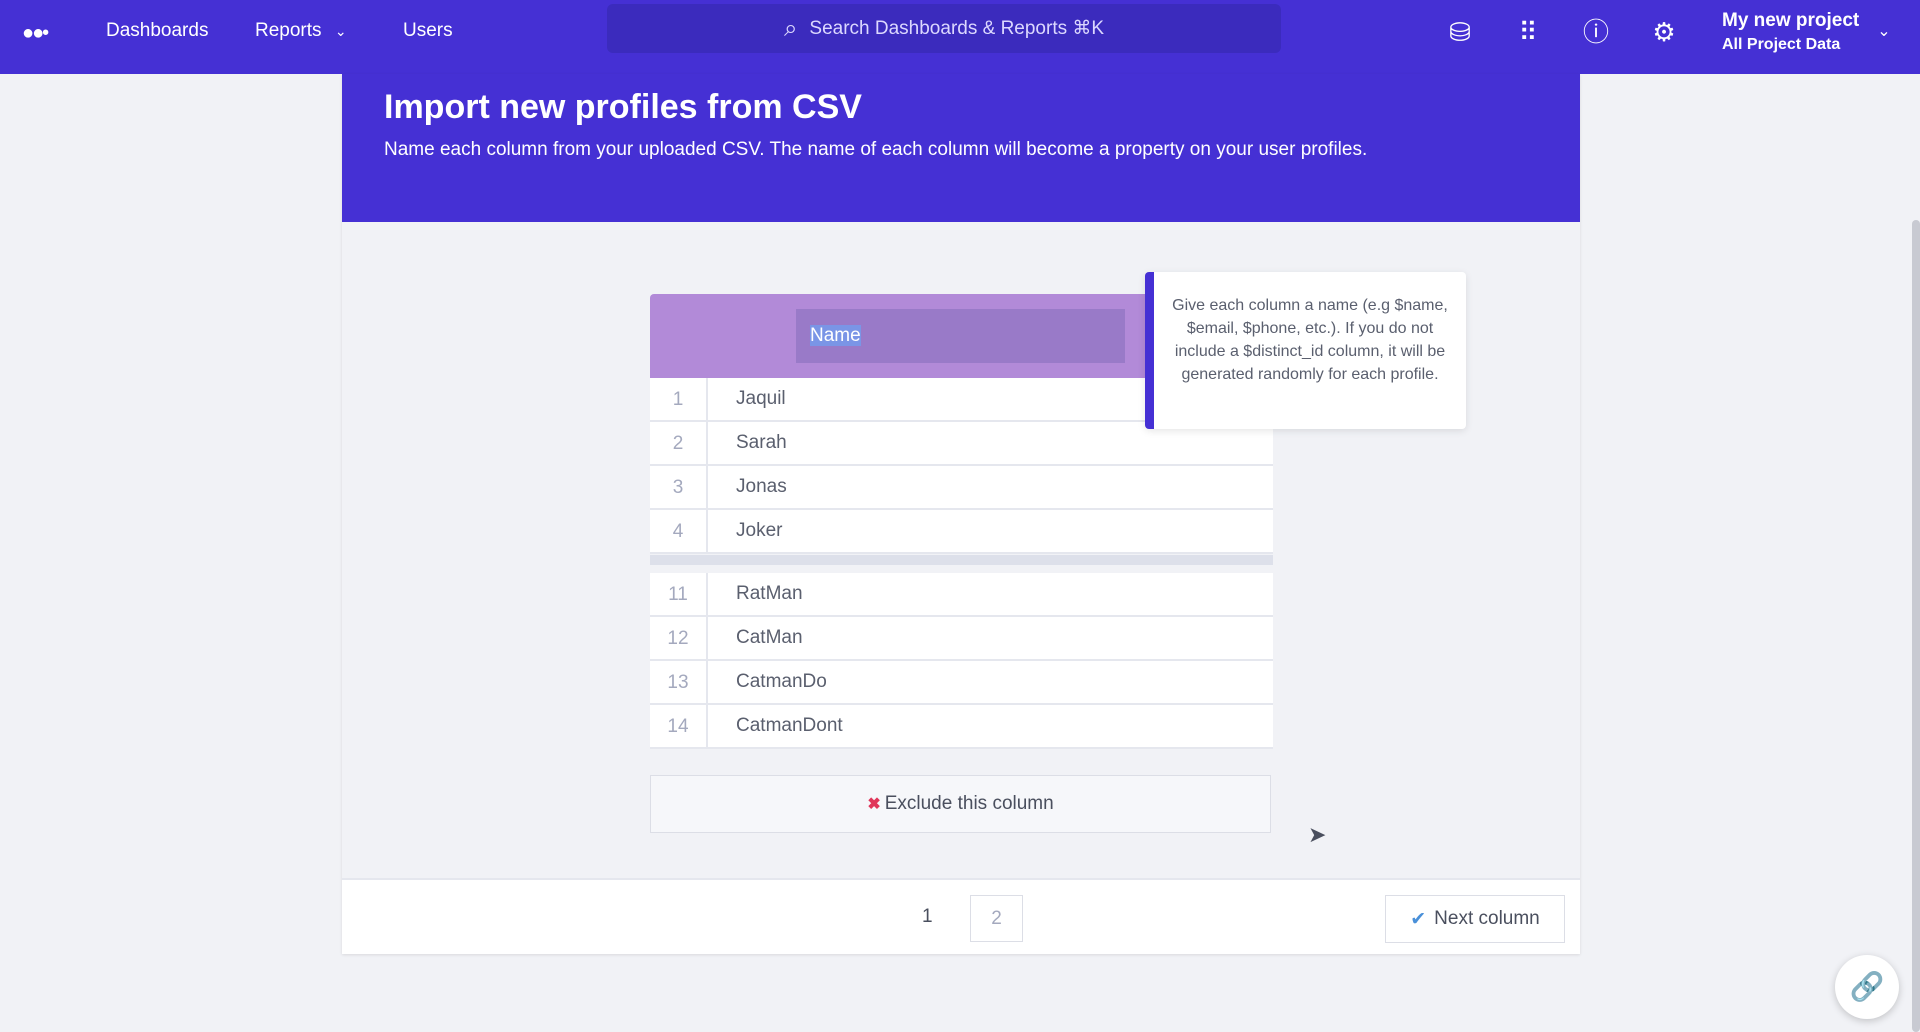 This screenshot has width=1920, height=1032. What do you see at coordinates (679, 638) in the screenshot?
I see `row-number: 12` at bounding box center [679, 638].